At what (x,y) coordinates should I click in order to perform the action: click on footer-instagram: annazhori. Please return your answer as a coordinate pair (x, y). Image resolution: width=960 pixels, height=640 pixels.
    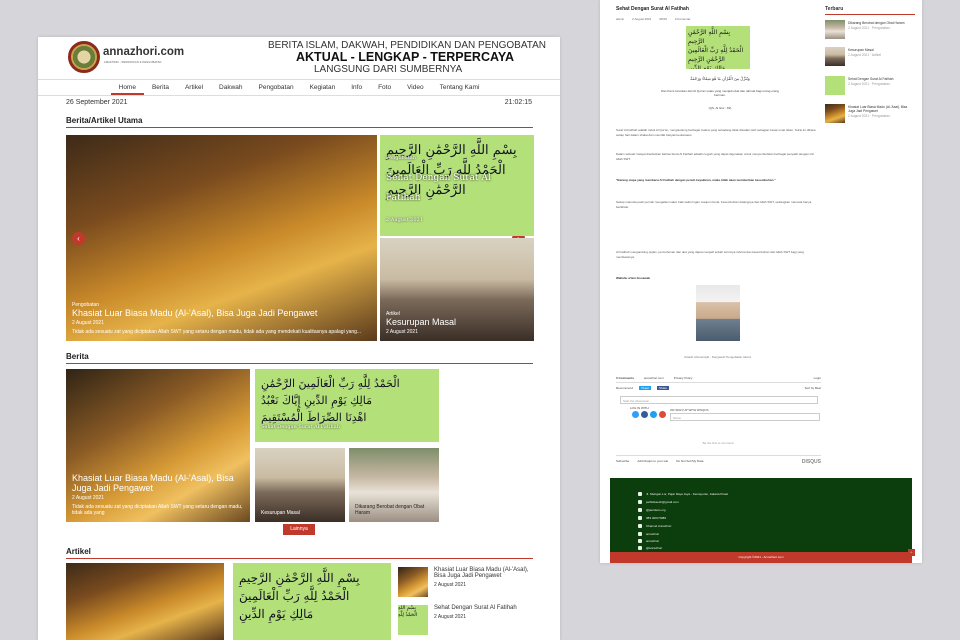
    Looking at the image, I should click on (652, 541).